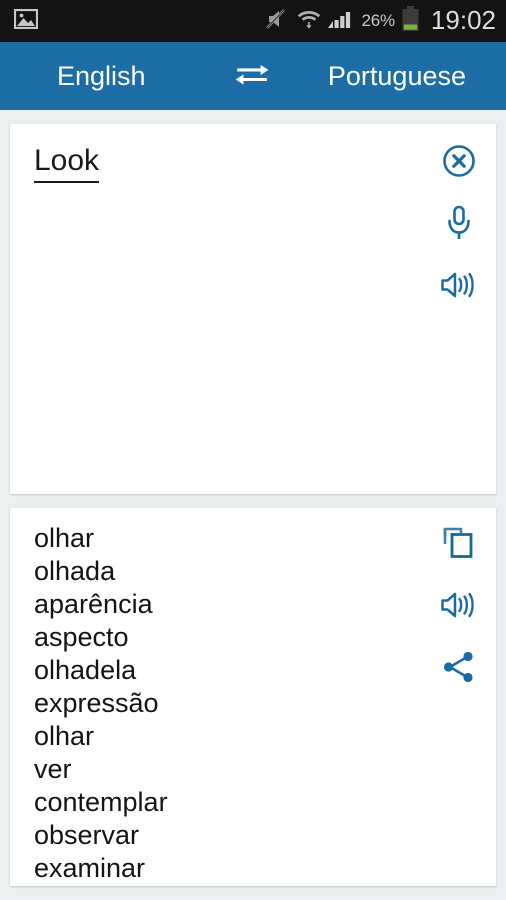 This screenshot has height=900, width=506. I want to click on language-header: English Portuguese, so click(253, 76).